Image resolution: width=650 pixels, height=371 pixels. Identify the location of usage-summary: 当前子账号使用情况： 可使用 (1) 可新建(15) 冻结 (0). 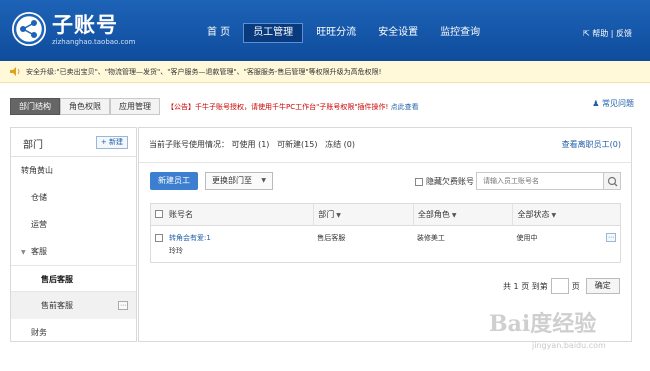
(252, 144).